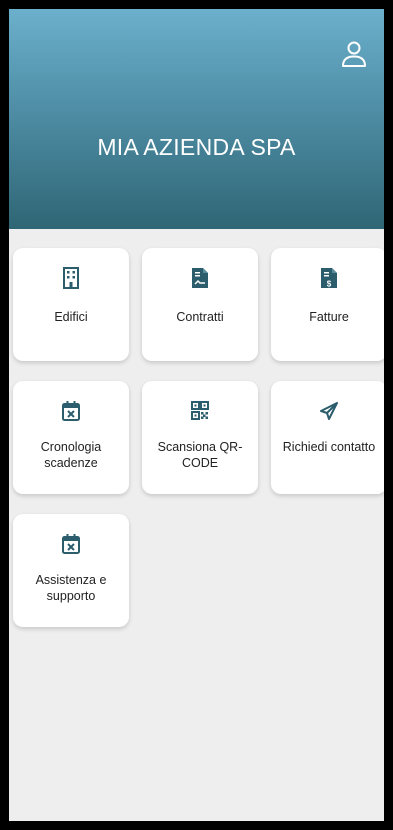 This screenshot has width=393, height=830. Describe the element at coordinates (327, 437) in the screenshot. I see `tile-richiedi-contatto: Richiedi contatto` at that location.